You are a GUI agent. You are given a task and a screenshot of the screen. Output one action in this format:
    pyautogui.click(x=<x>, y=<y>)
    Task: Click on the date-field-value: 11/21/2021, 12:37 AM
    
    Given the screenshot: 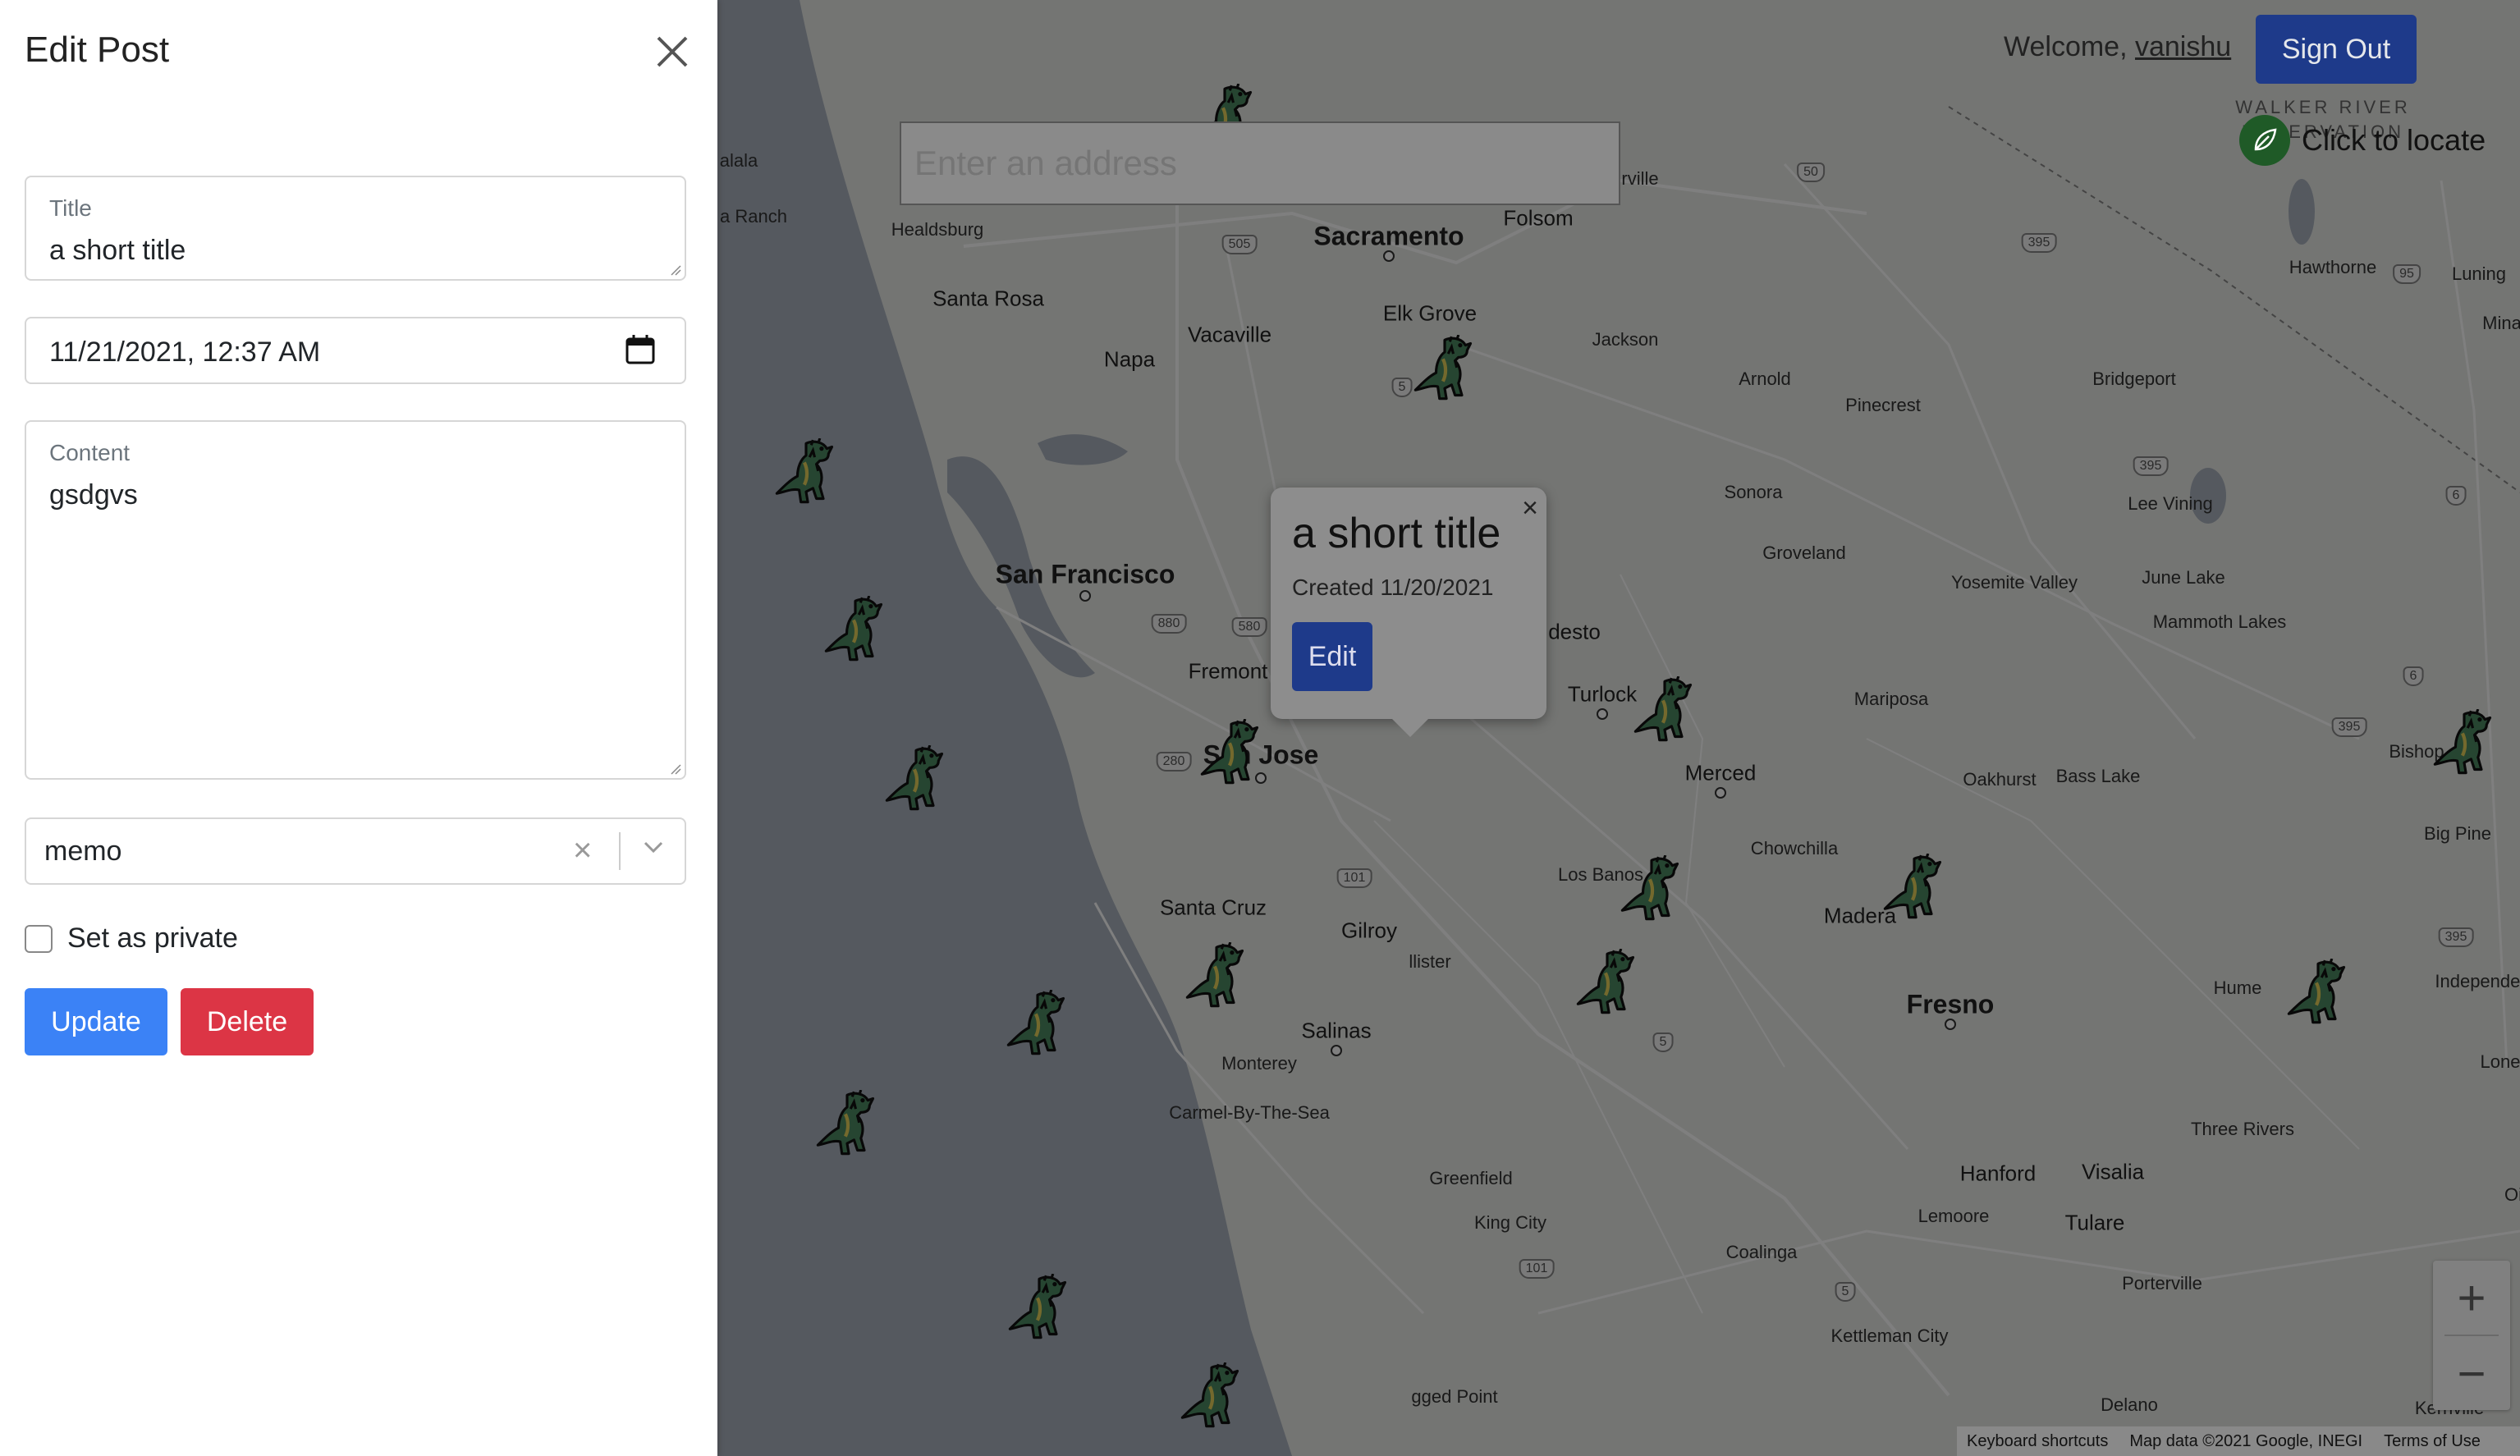 What is the action you would take?
    pyautogui.click(x=184, y=353)
    